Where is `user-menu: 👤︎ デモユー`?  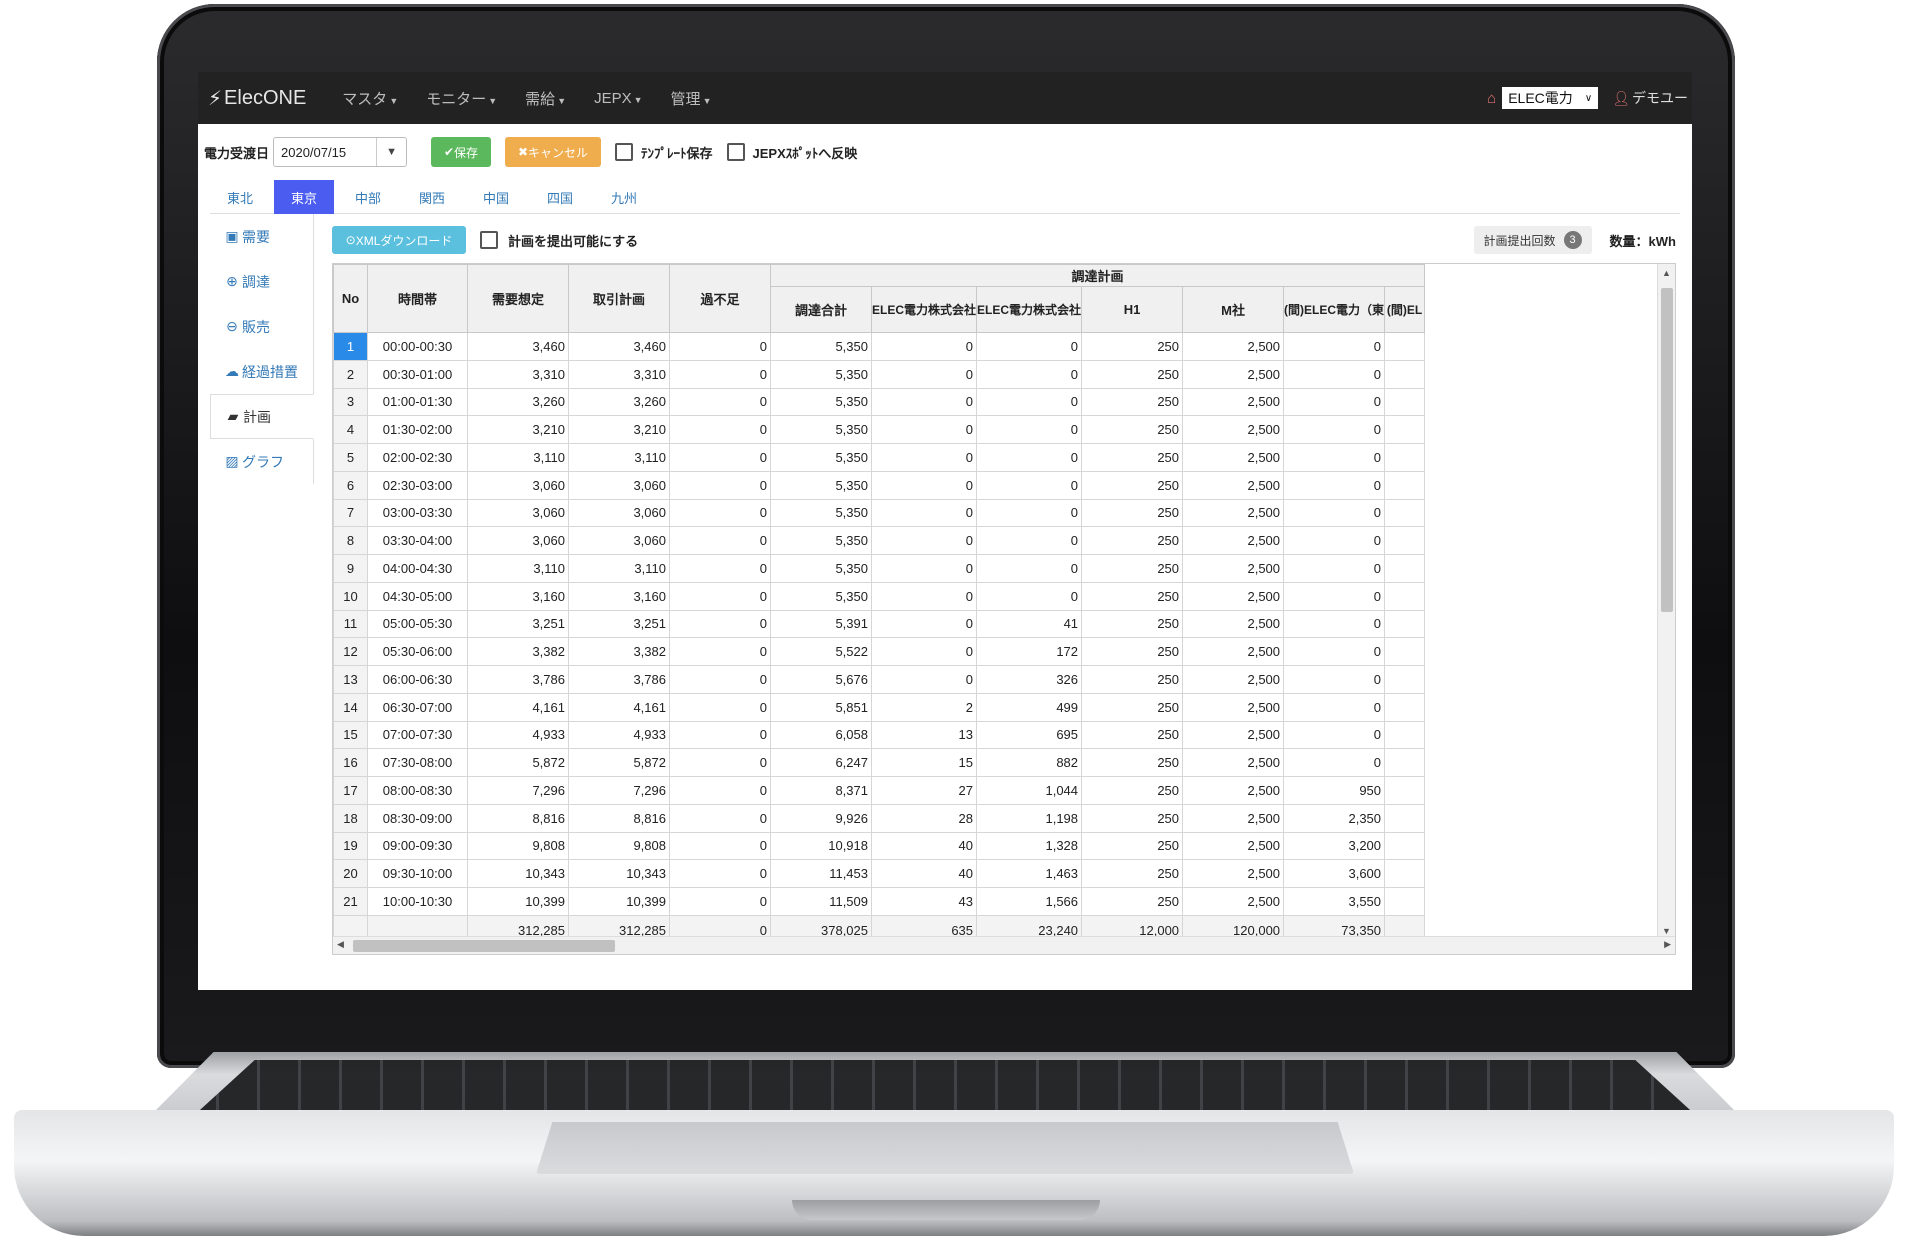
user-menu: 👤︎ デモユー is located at coordinates (1650, 98).